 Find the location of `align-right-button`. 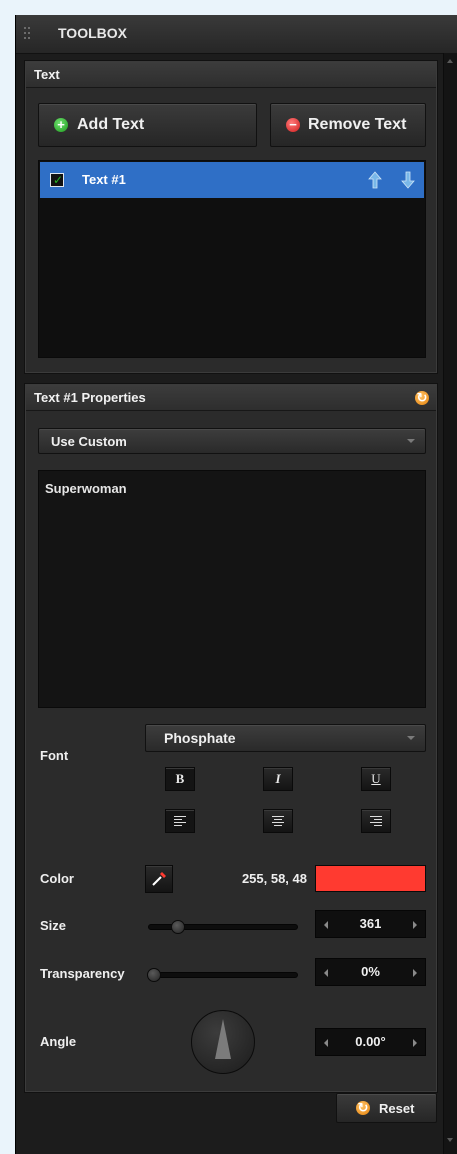

align-right-button is located at coordinates (376, 821).